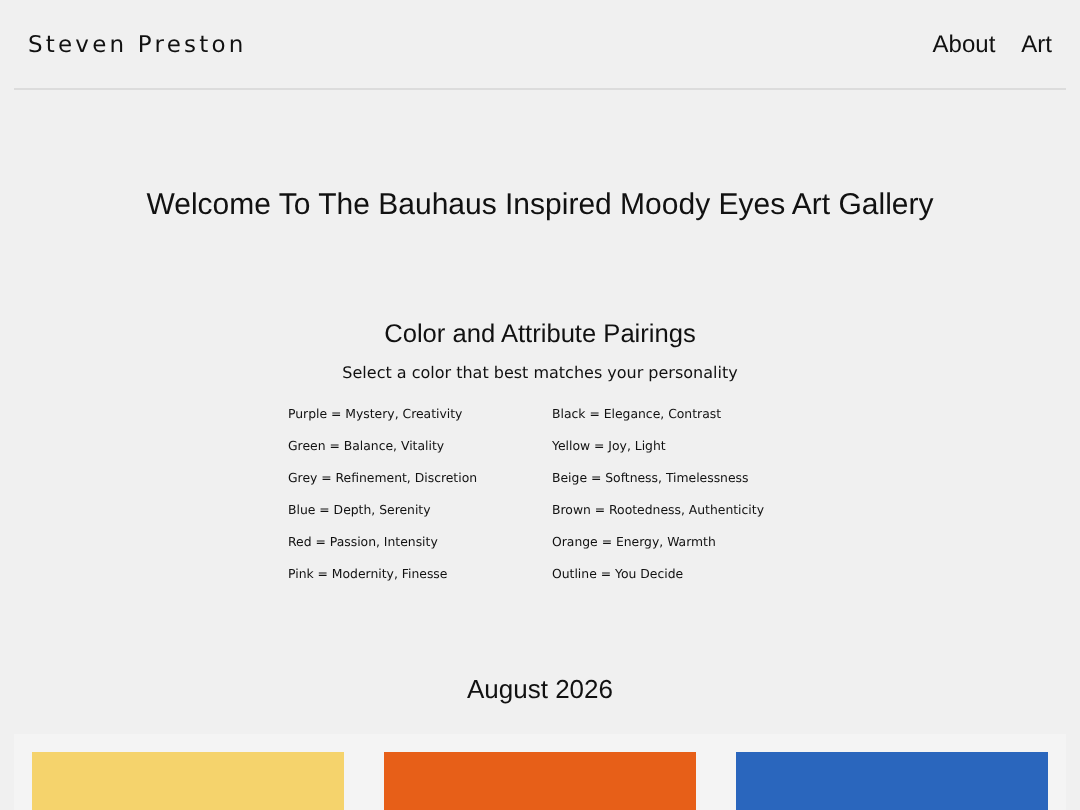 This screenshot has height=810, width=1080. I want to click on section-subtitle: Select a color that best matches your personality, so click(540, 374).